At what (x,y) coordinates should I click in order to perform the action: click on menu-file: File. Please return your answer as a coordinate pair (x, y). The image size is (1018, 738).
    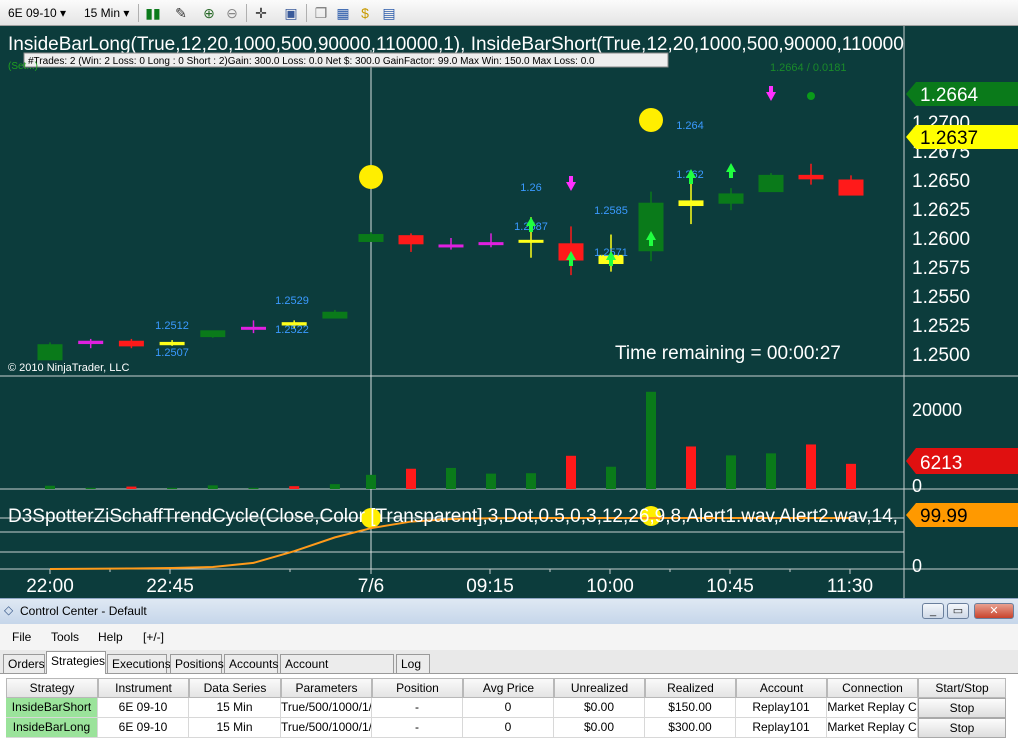
    Looking at the image, I should click on (21, 637).